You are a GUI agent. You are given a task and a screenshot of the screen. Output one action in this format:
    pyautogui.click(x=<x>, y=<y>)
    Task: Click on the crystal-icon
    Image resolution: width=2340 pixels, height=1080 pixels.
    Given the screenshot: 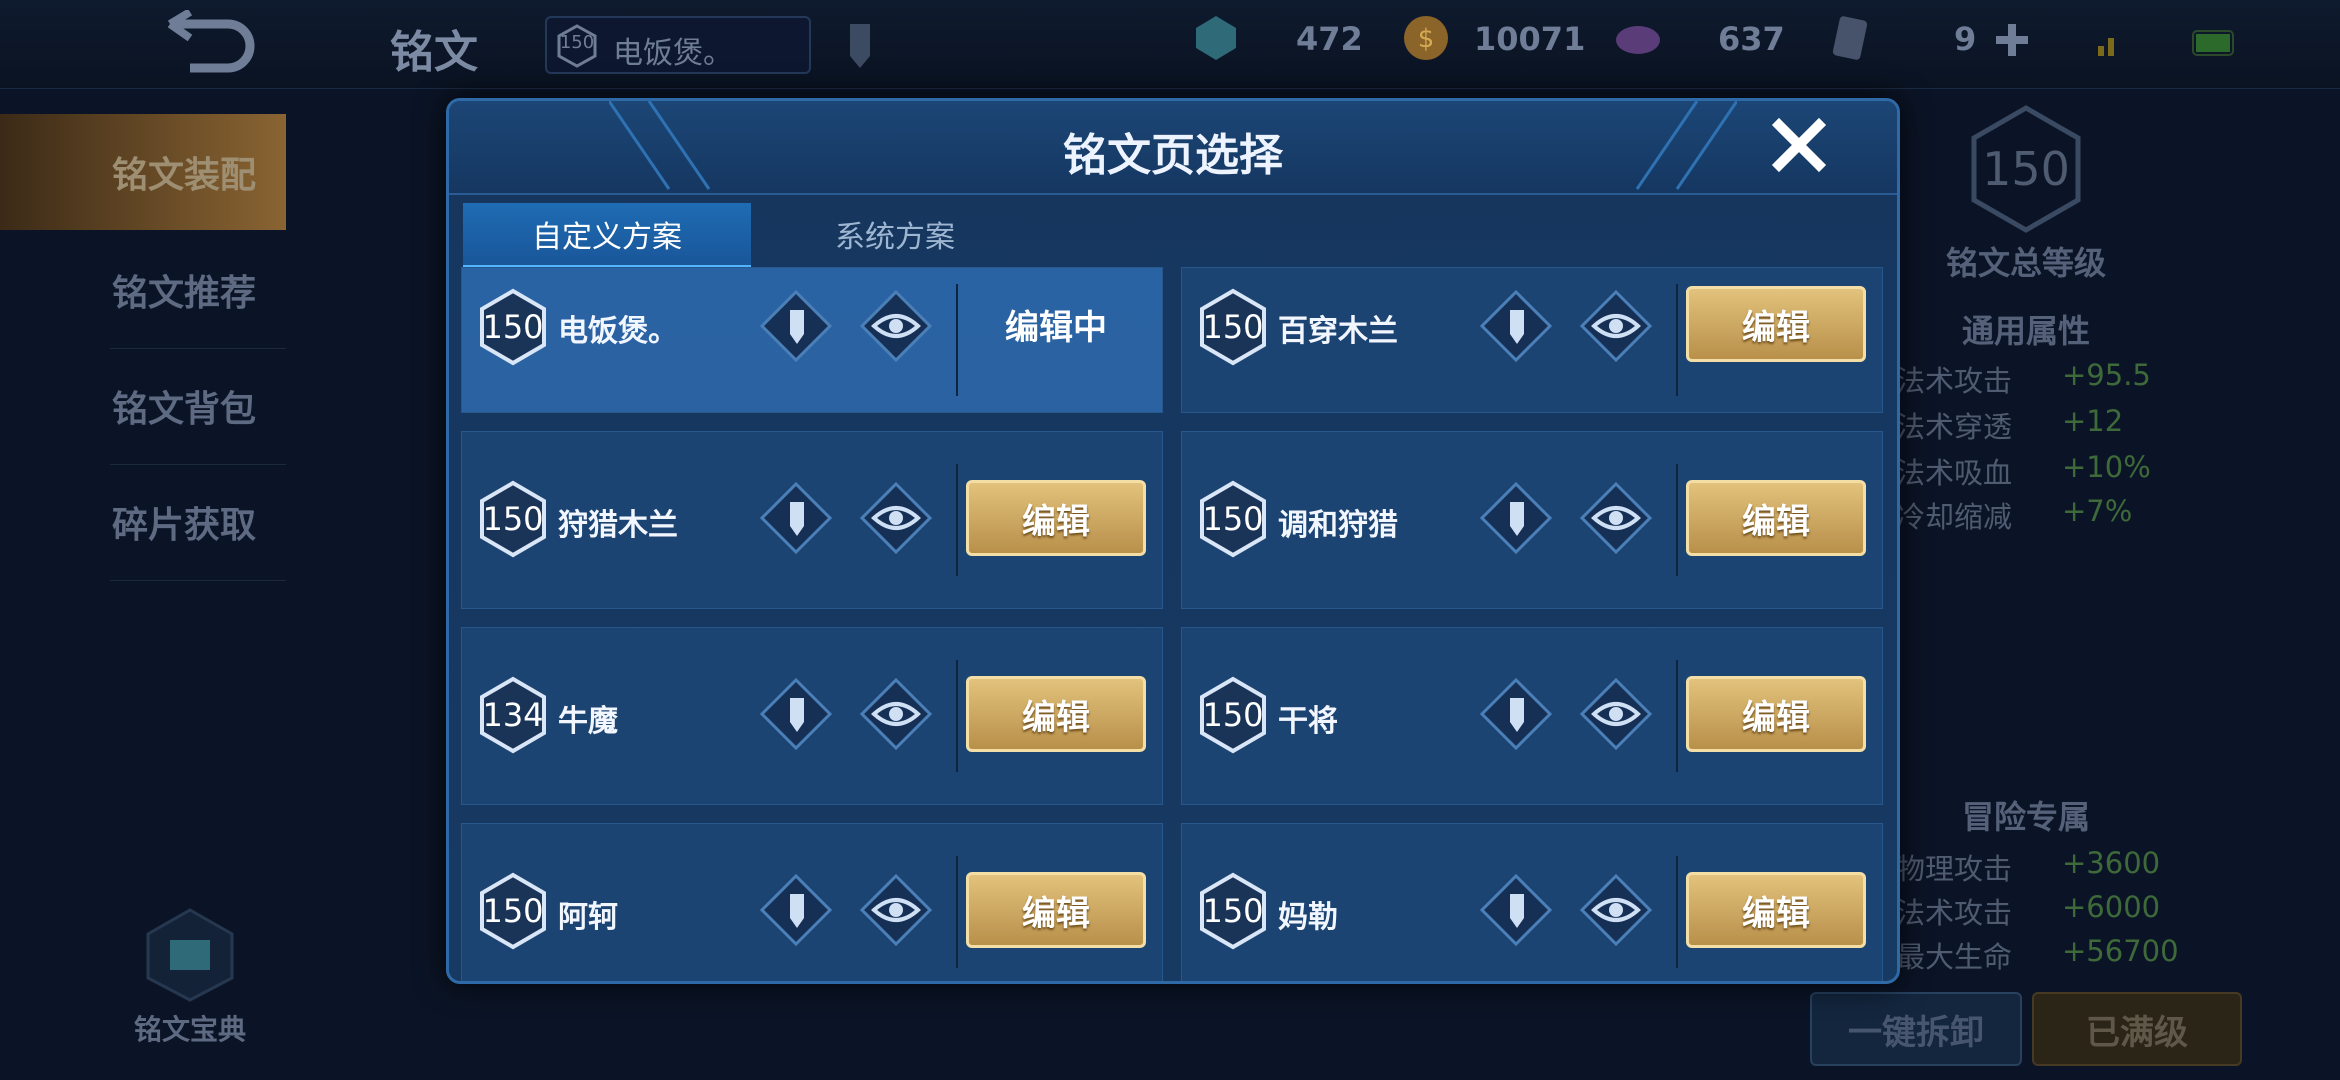 What is the action you would take?
    pyautogui.click(x=1638, y=40)
    